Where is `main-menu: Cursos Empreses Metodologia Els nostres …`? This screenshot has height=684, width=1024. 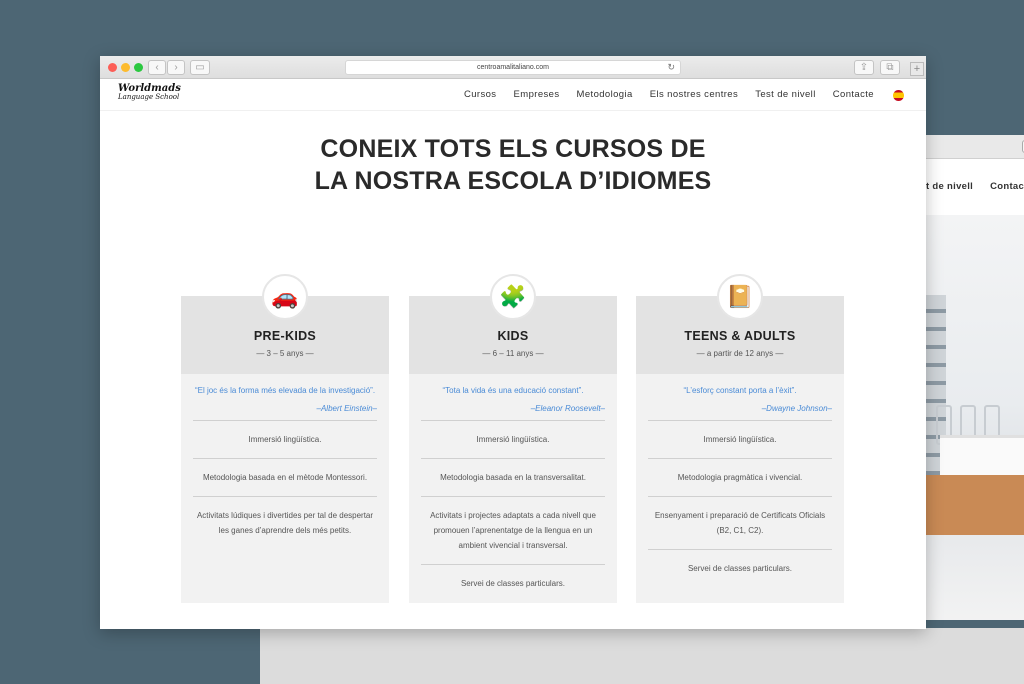 main-menu: Cursos Empreses Metodologia Els nostres … is located at coordinates (662, 94).